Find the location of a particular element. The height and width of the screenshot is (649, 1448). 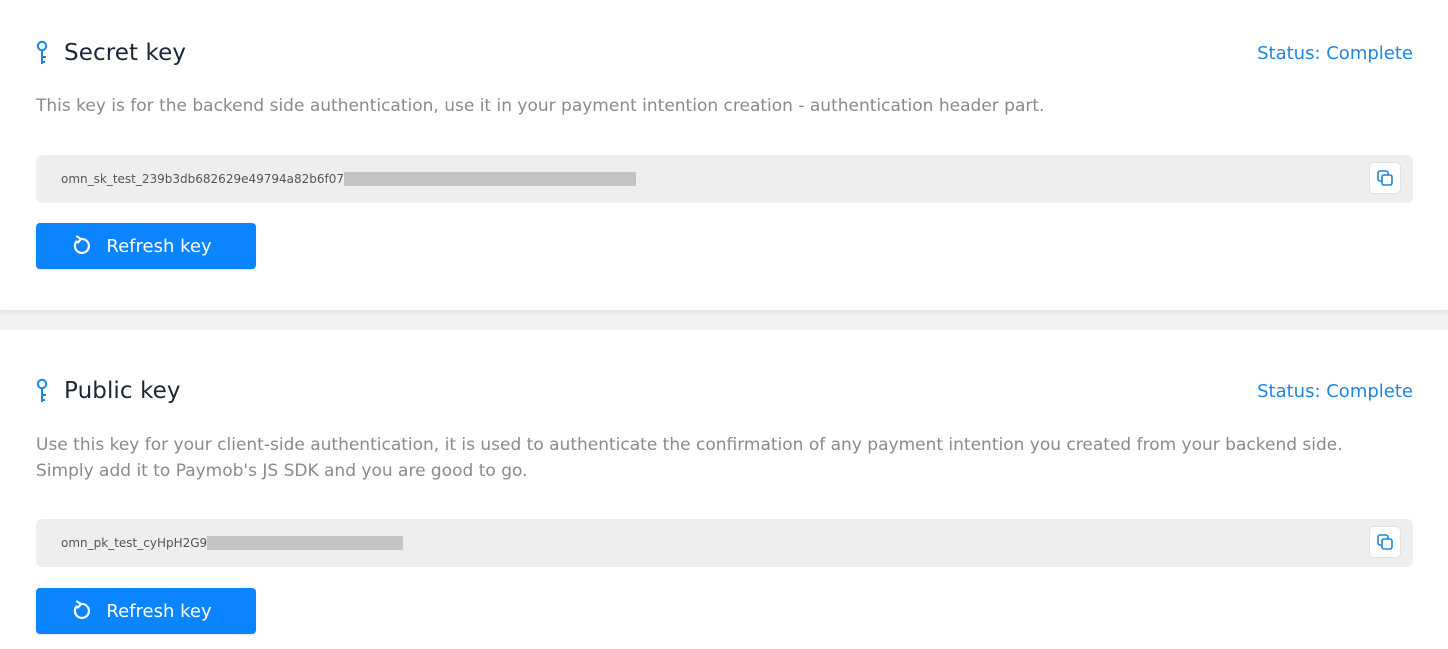

secret-key-refresh-label: Refresh key is located at coordinates (159, 246).